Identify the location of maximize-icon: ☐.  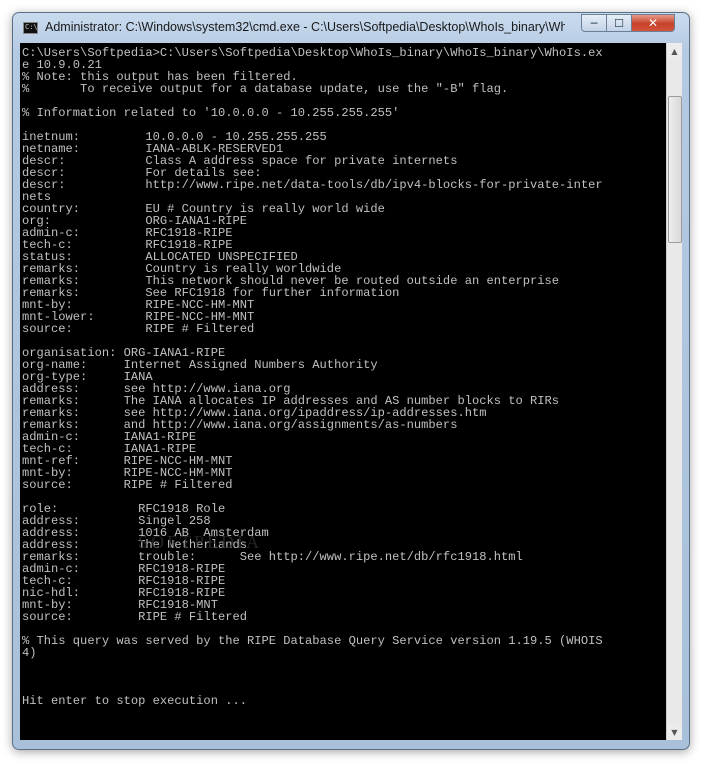
(619, 23).